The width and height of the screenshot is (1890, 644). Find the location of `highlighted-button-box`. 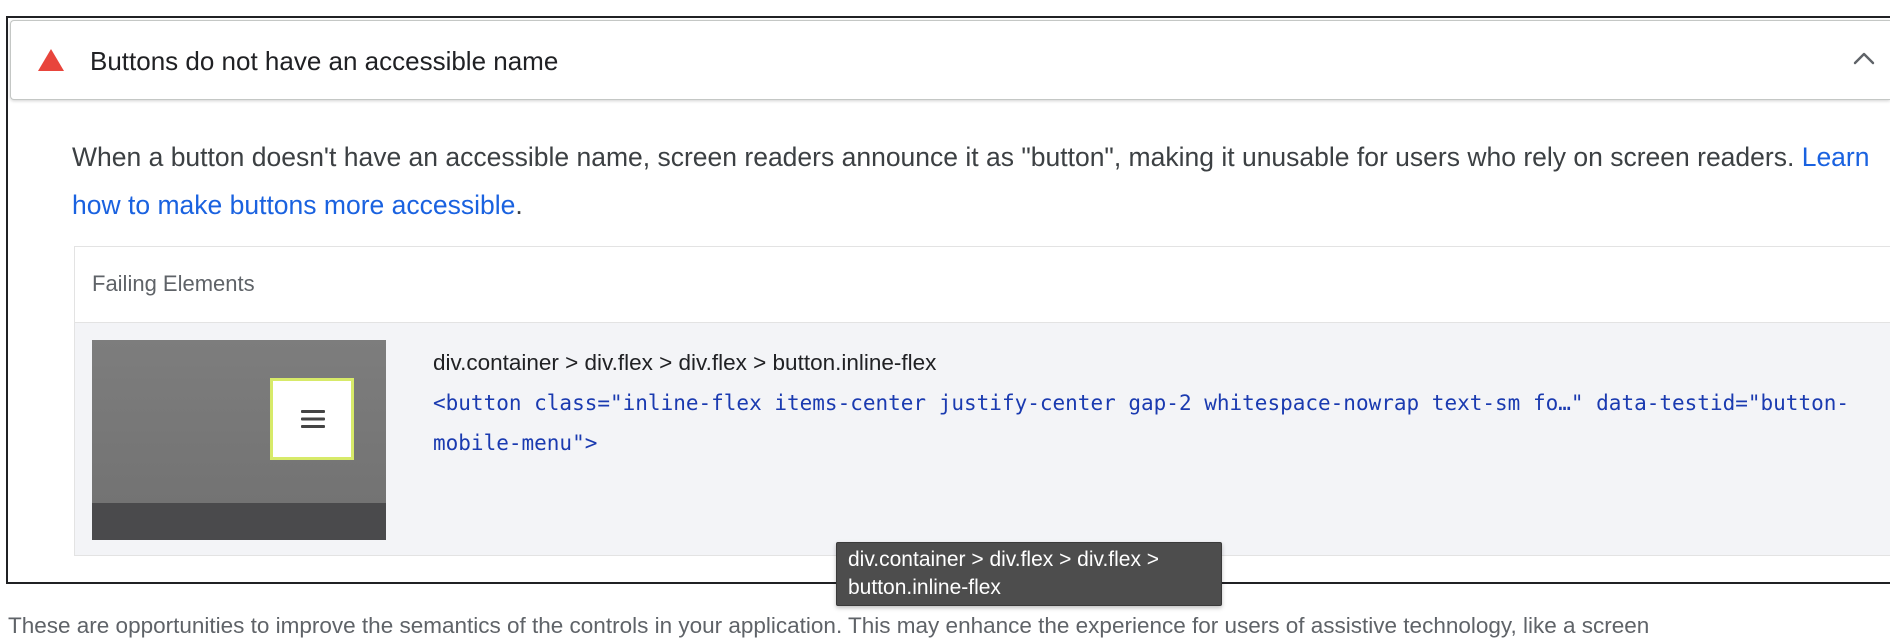

highlighted-button-box is located at coordinates (312, 419).